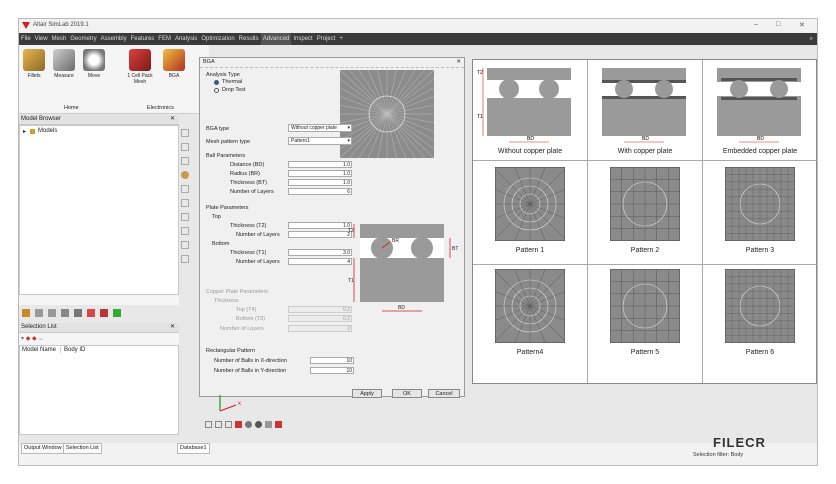 This screenshot has width=836, height=484. What do you see at coordinates (524, 105) in the screenshot?
I see `ref-diagram-without-copper: T2 T1 BD` at bounding box center [524, 105].